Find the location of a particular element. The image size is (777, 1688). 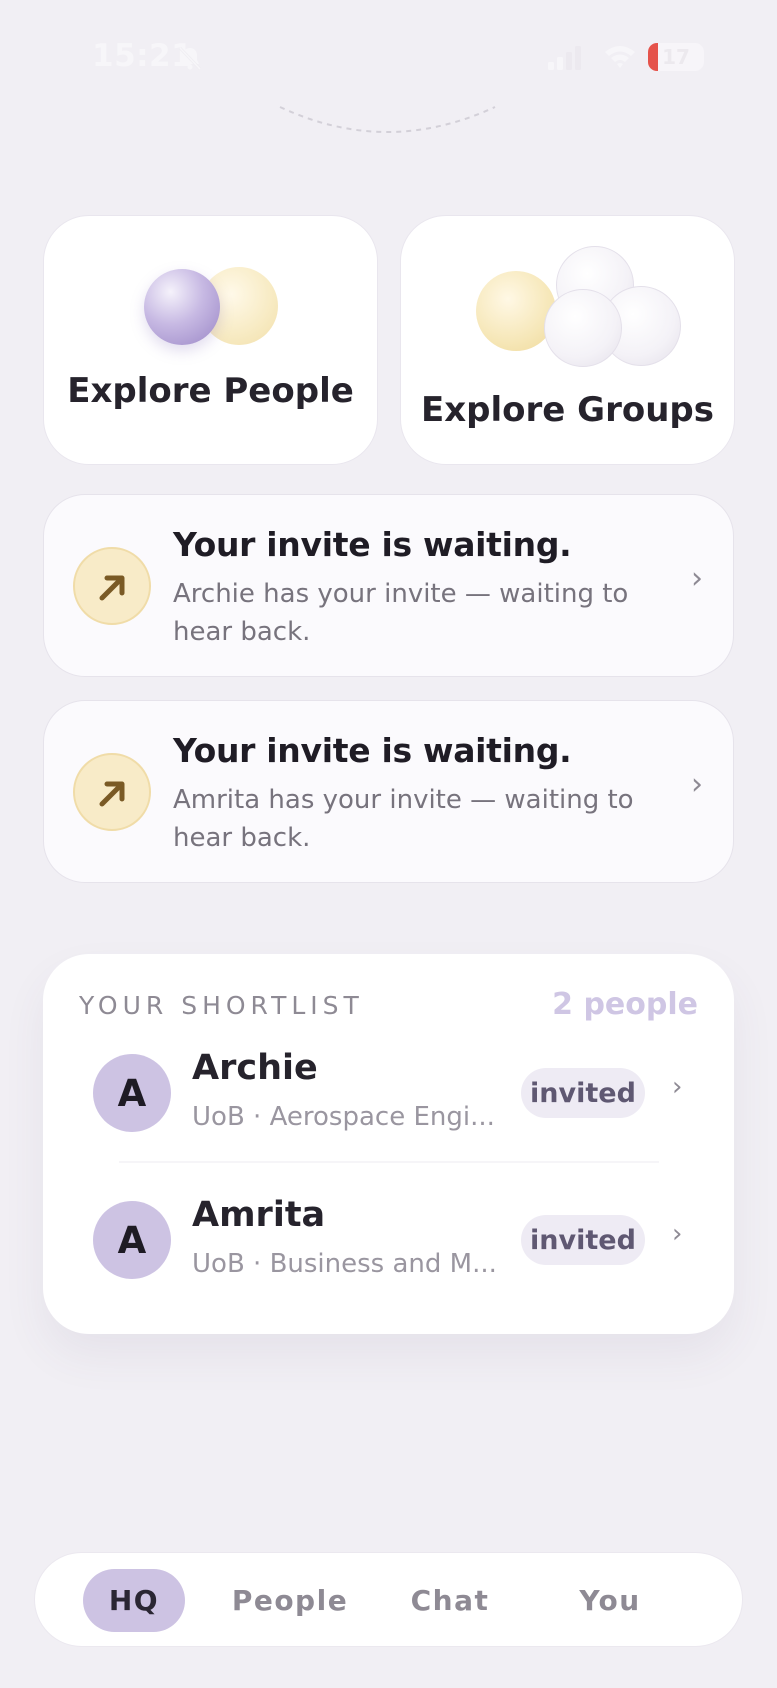

battery-level: 17 is located at coordinates (676, 57).